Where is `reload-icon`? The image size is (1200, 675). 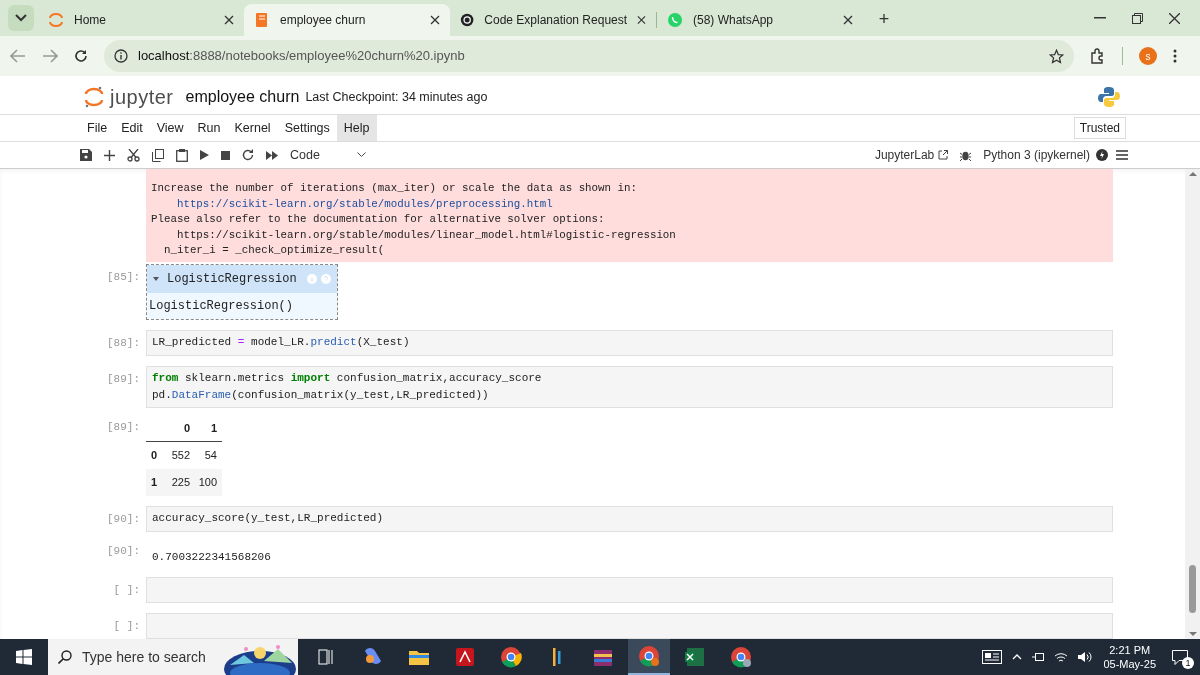 reload-icon is located at coordinates (81, 56).